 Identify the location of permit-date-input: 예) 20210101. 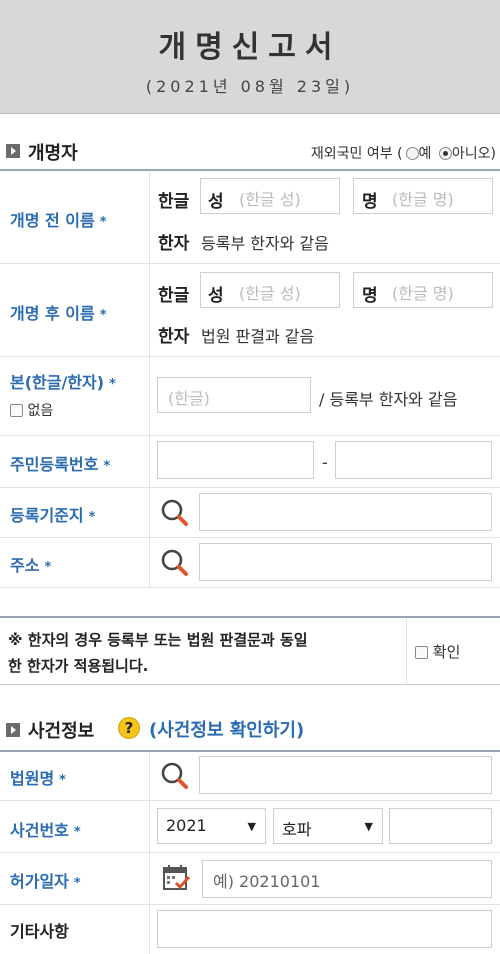
(347, 879).